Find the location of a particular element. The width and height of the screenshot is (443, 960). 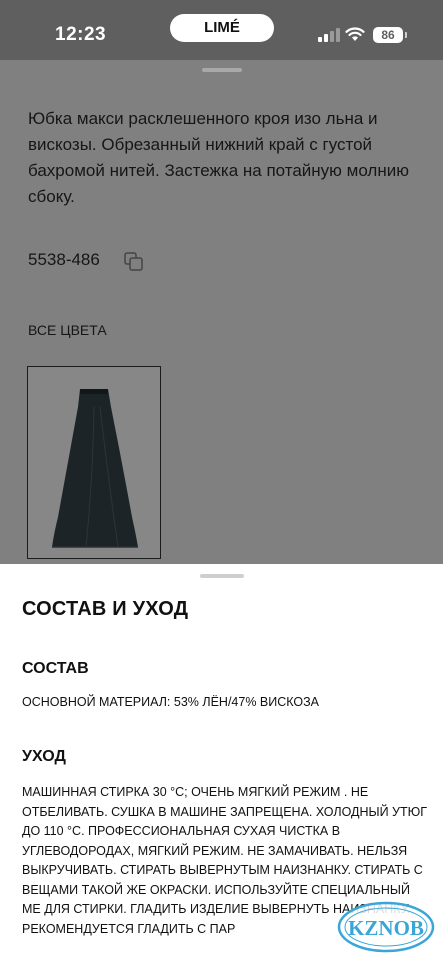

battery-icon: 86 is located at coordinates (390, 35).